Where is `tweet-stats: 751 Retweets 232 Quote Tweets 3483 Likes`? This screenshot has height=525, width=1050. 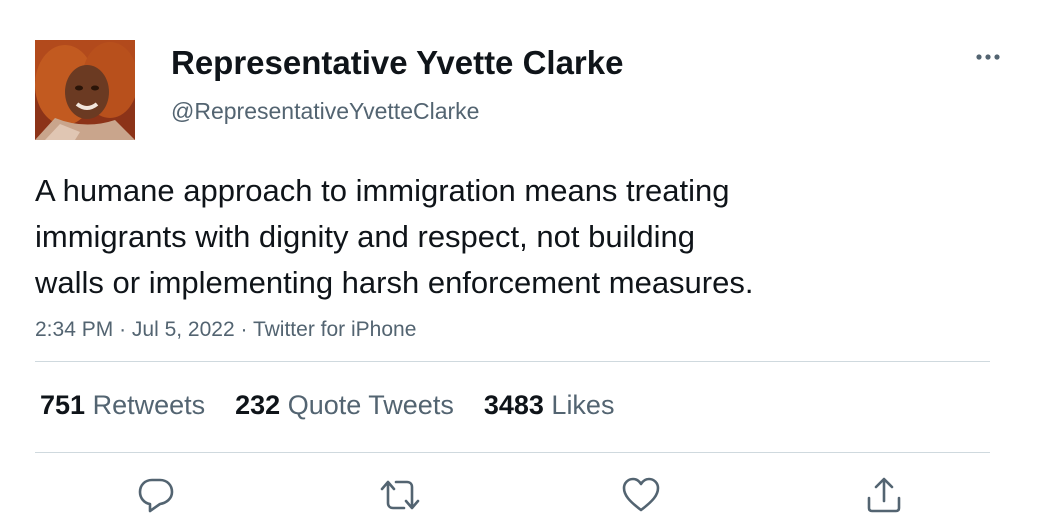
tweet-stats: 751 Retweets 232 Quote Tweets 3483 Likes is located at coordinates (327, 405).